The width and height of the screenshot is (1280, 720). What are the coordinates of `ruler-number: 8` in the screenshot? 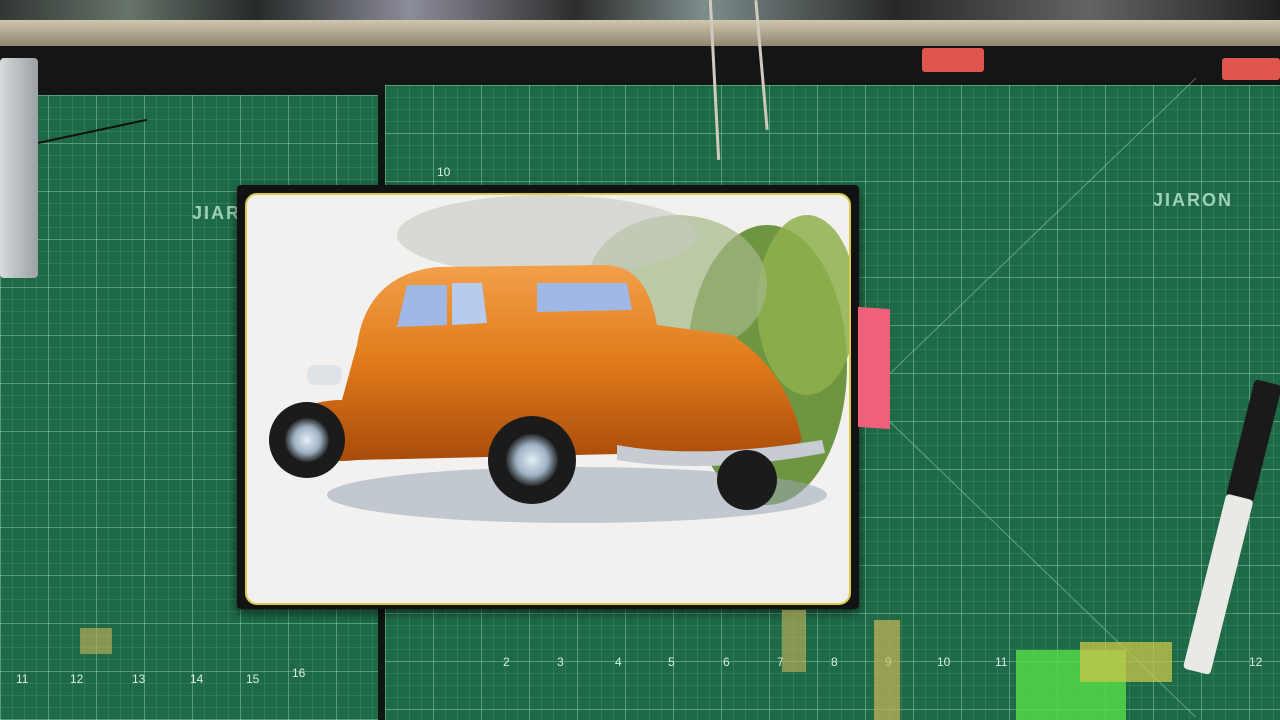 It's located at (834, 662).